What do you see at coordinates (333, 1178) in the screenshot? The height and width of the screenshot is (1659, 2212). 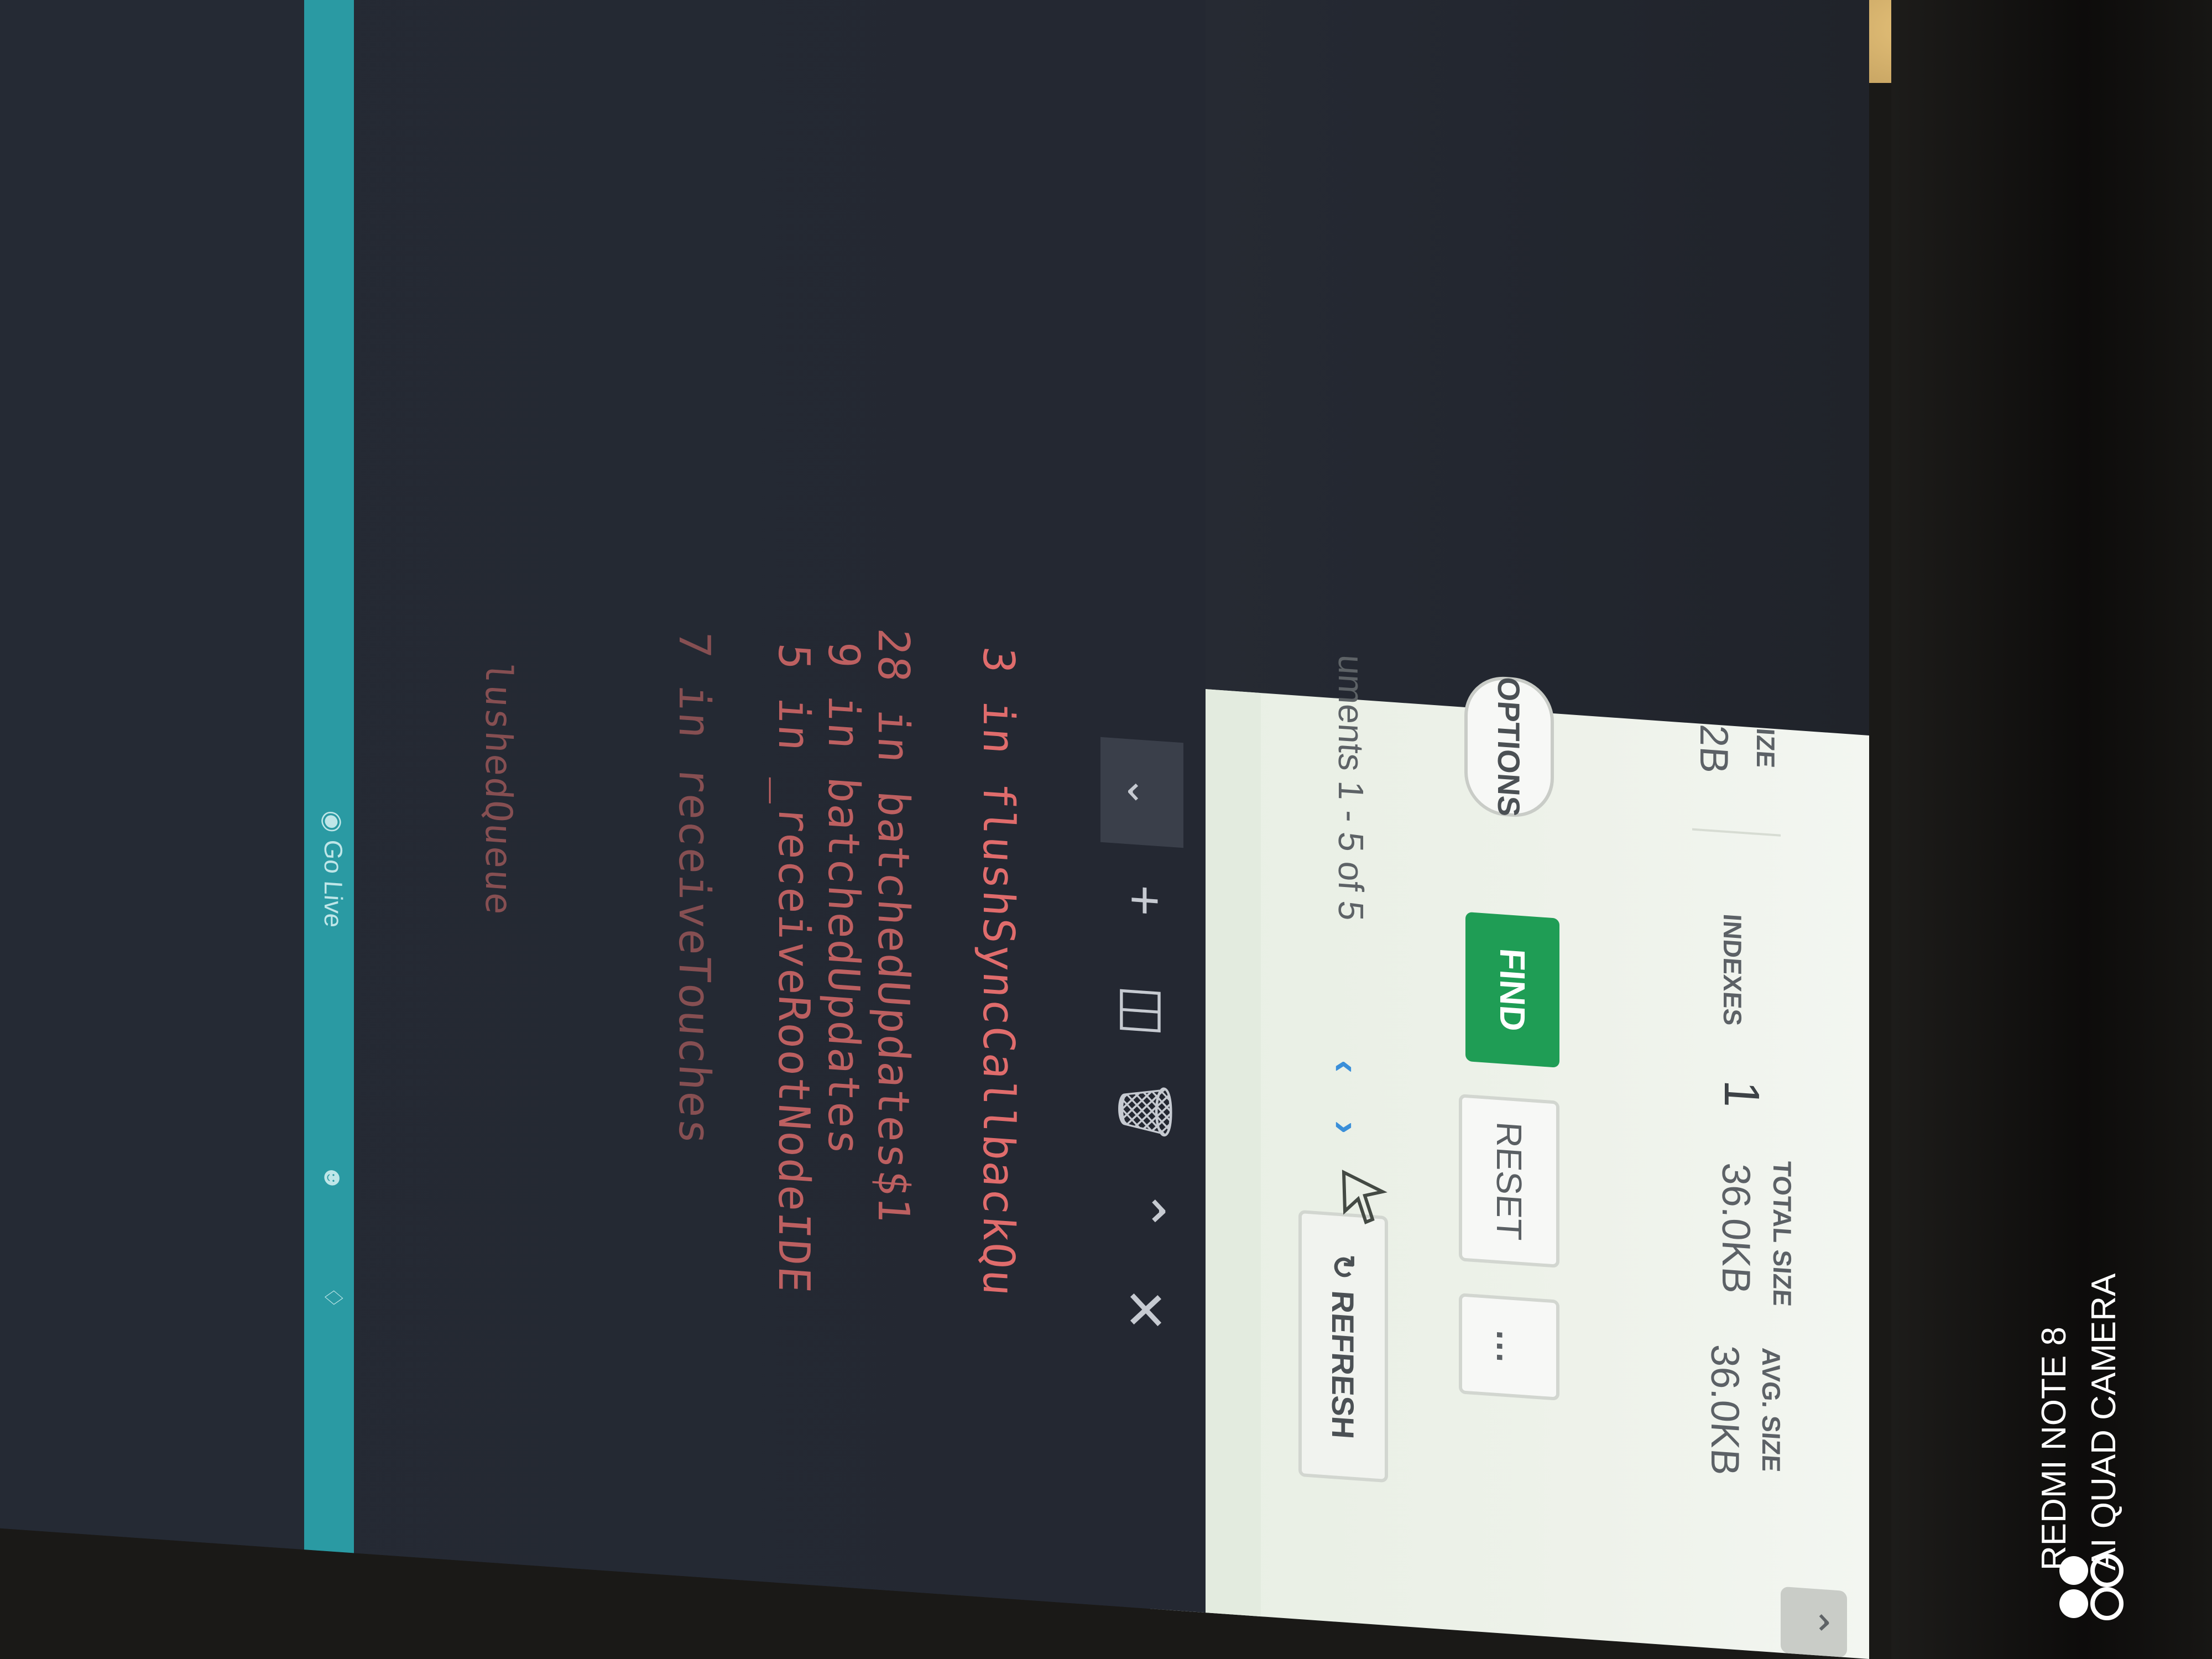 I see `feedback-icon: ☻` at bounding box center [333, 1178].